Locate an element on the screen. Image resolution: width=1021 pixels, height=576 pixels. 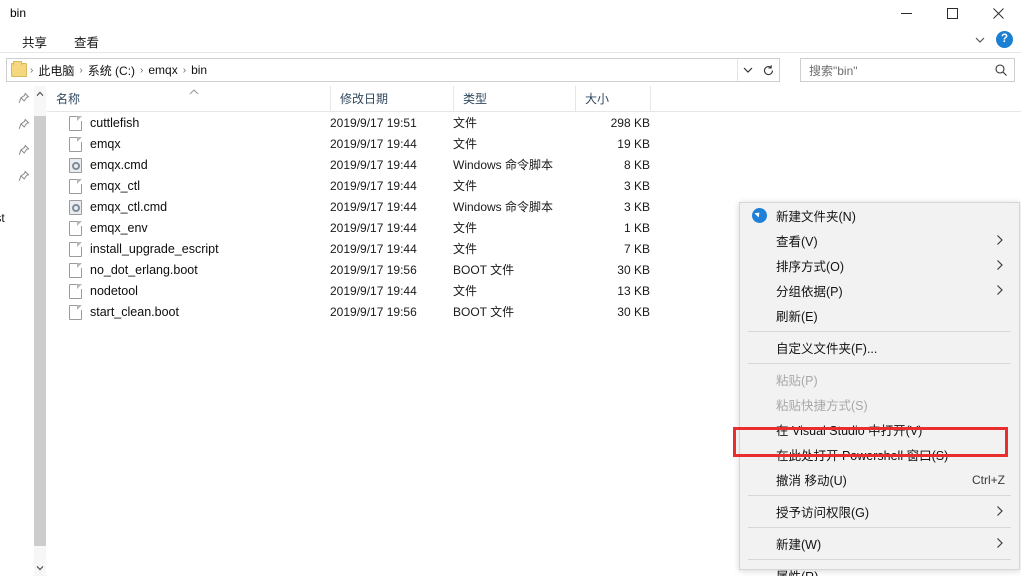
ribbon-divider is located at coordinates (510, 52).